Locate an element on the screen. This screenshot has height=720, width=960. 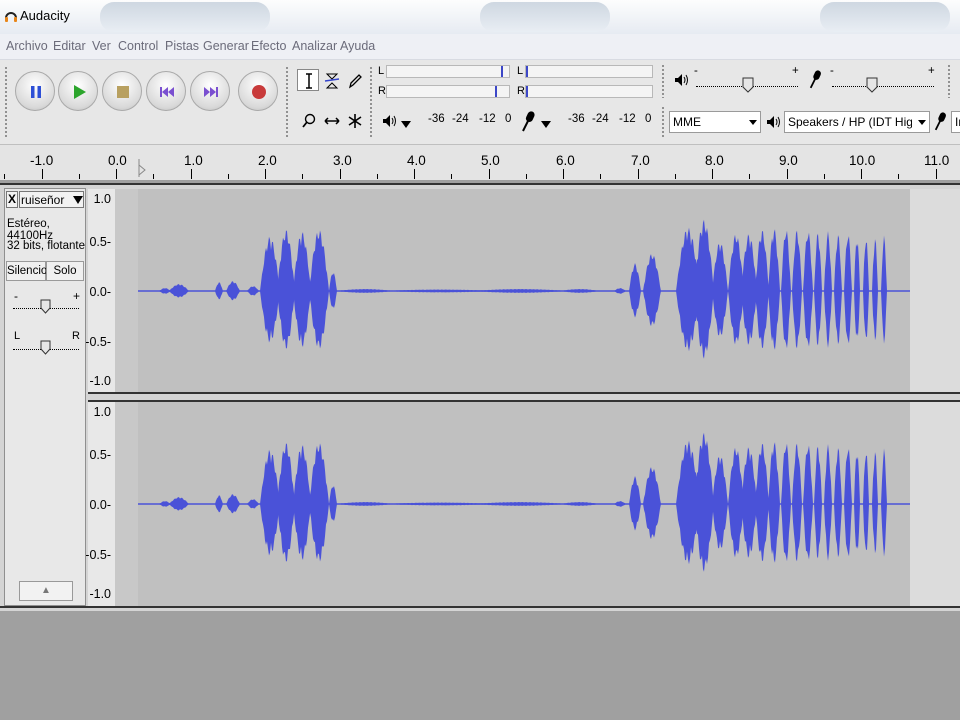
track-bitdepth-info: 32 bits, flotante is located at coordinates (46, 246).